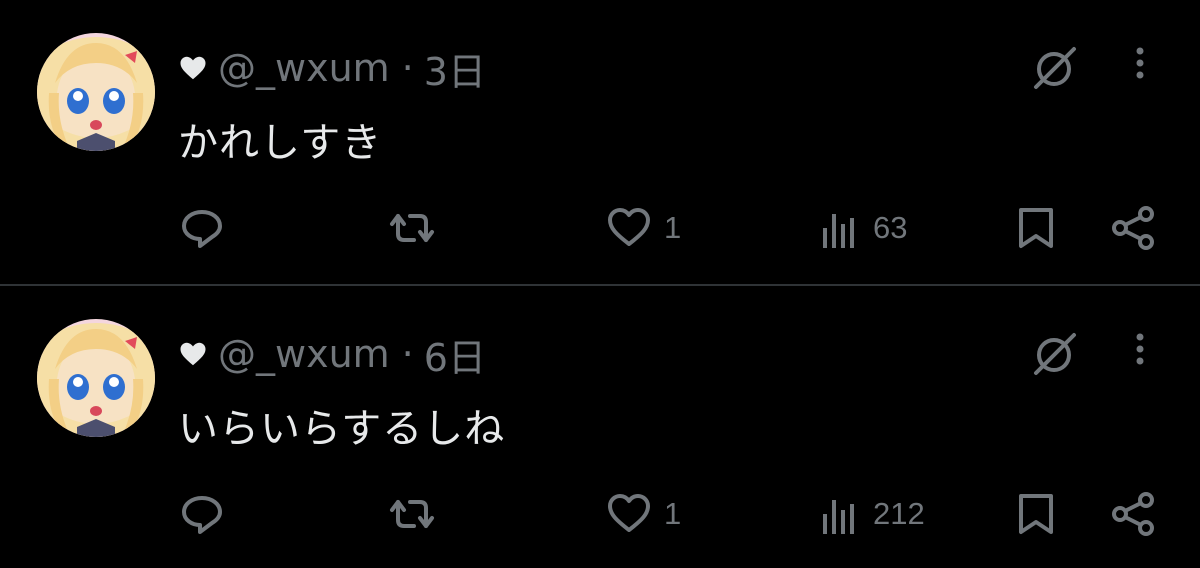 The image size is (1200, 568). Describe the element at coordinates (342, 429) in the screenshot. I see `tweet-text: いらいらするしね` at that location.